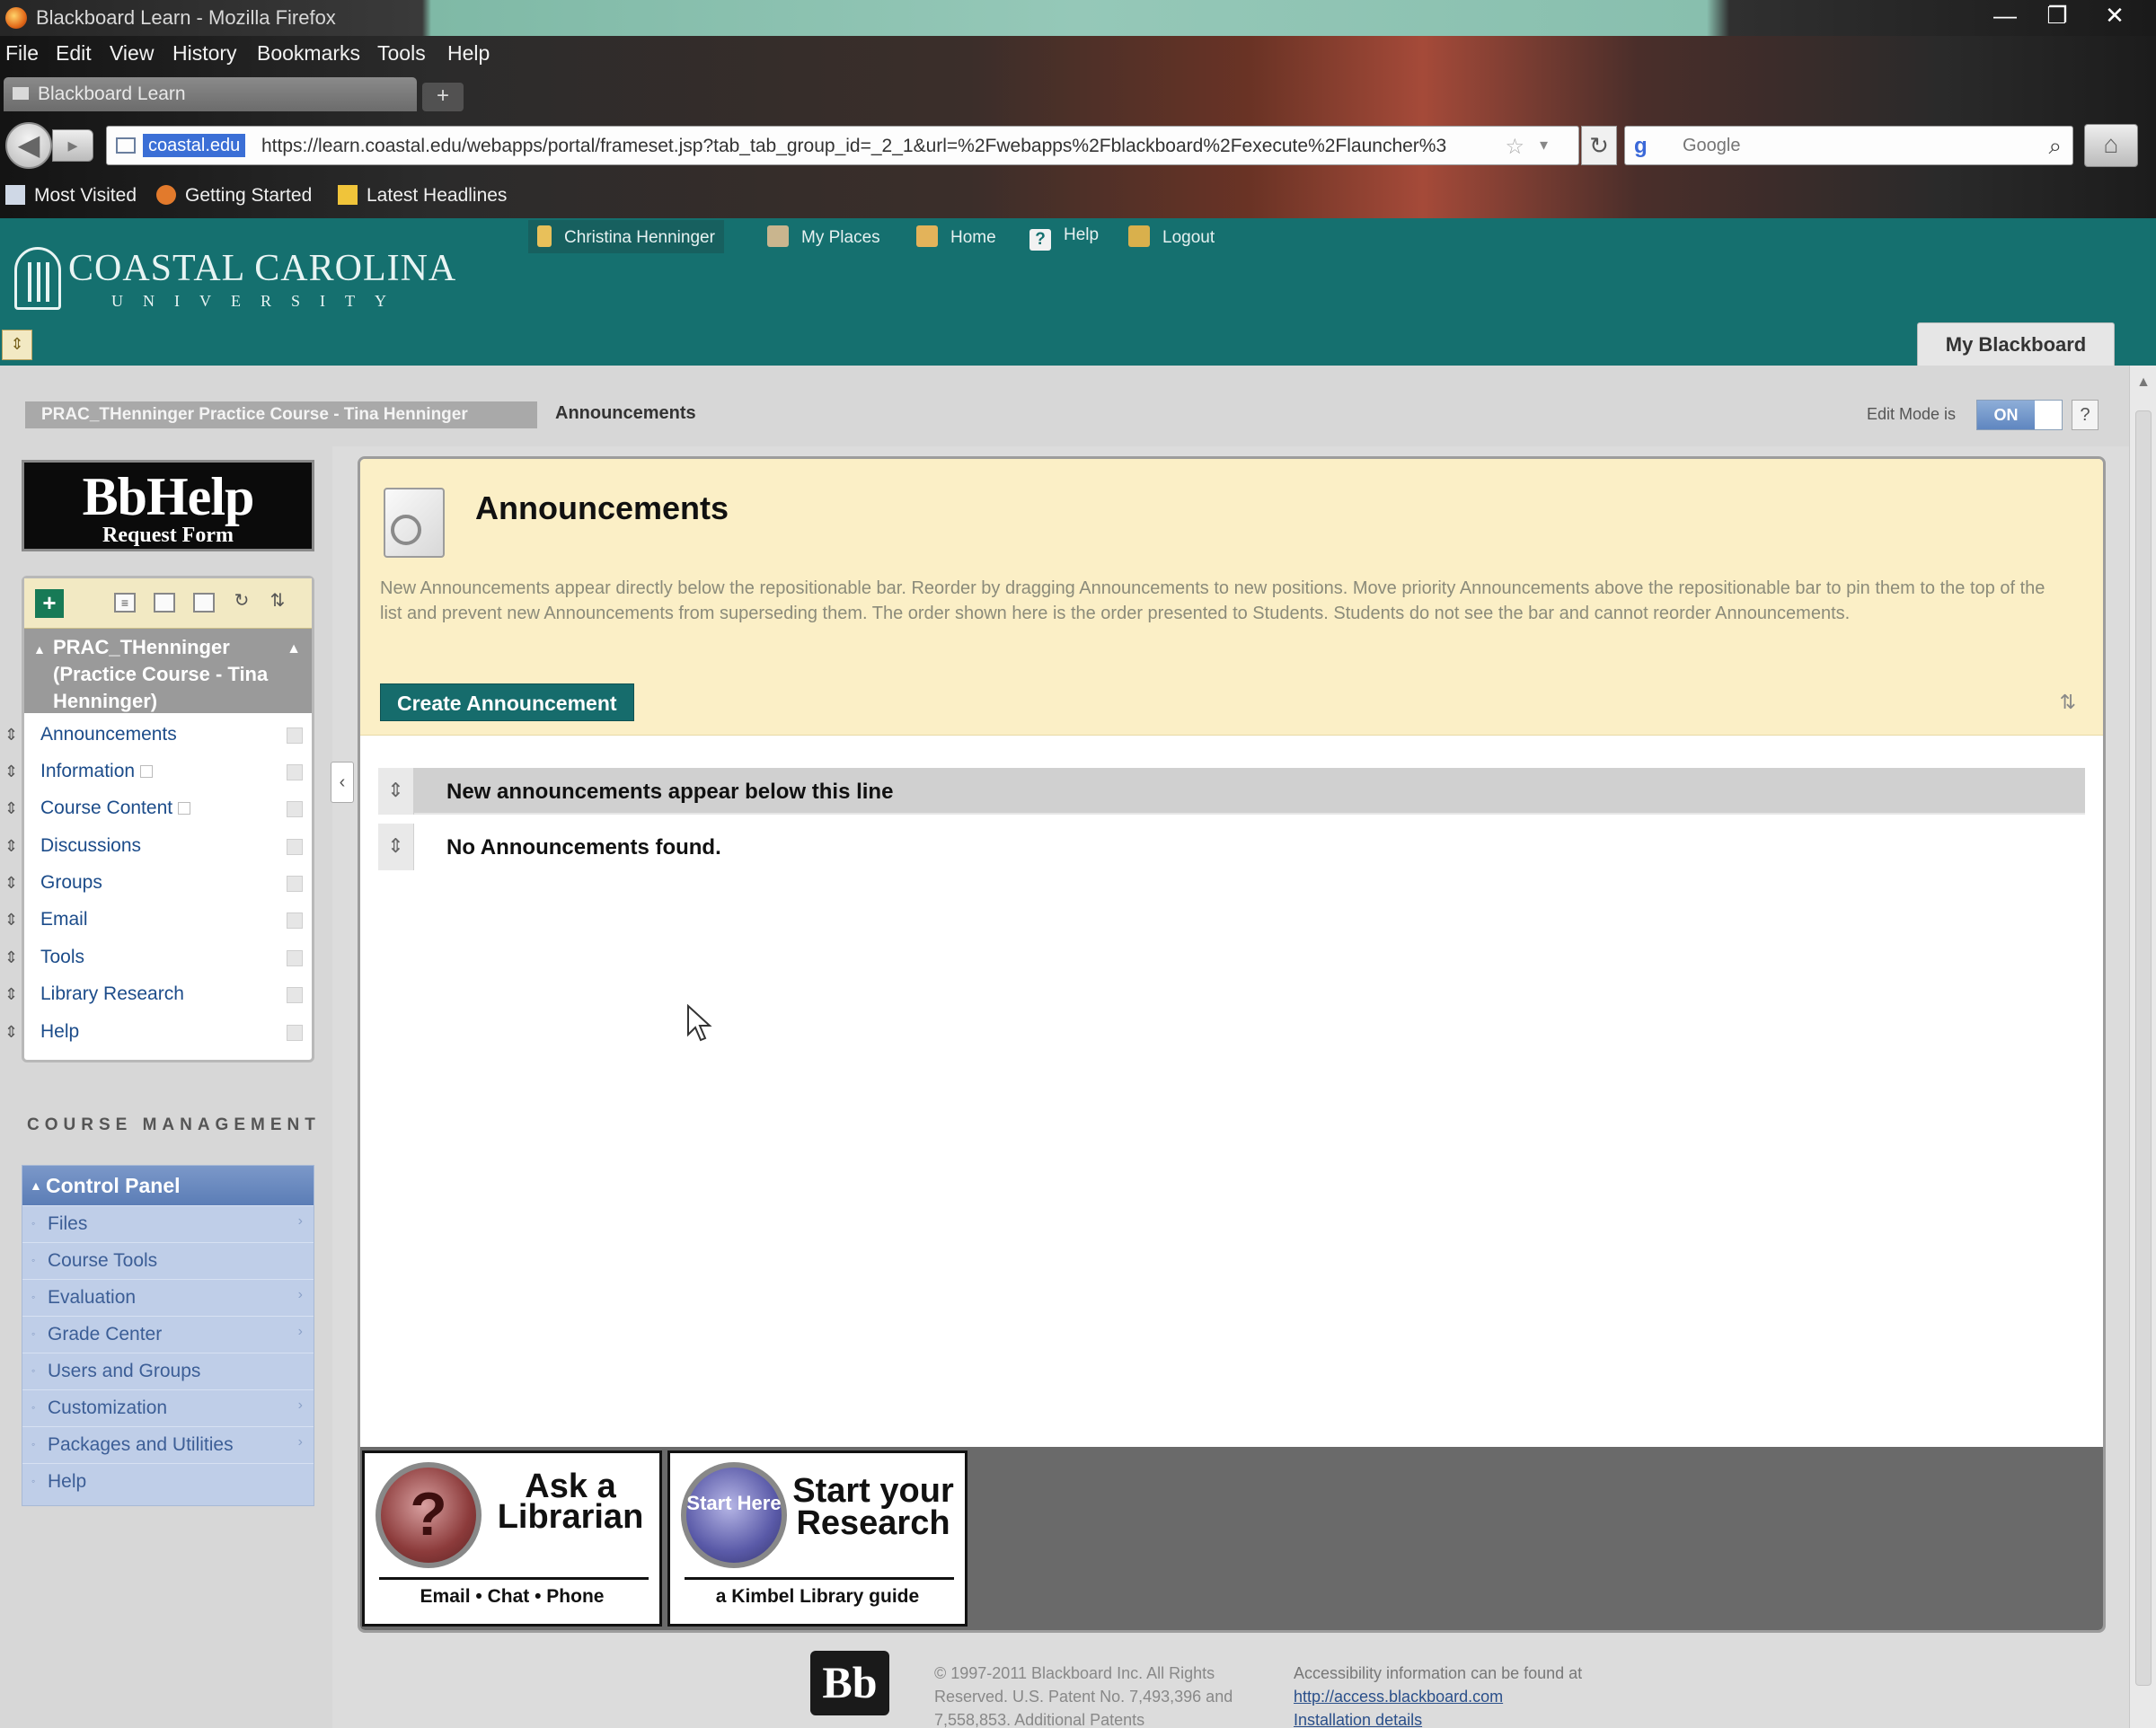 The image size is (2156, 1728). I want to click on restore-button: ❐, so click(2057, 16).